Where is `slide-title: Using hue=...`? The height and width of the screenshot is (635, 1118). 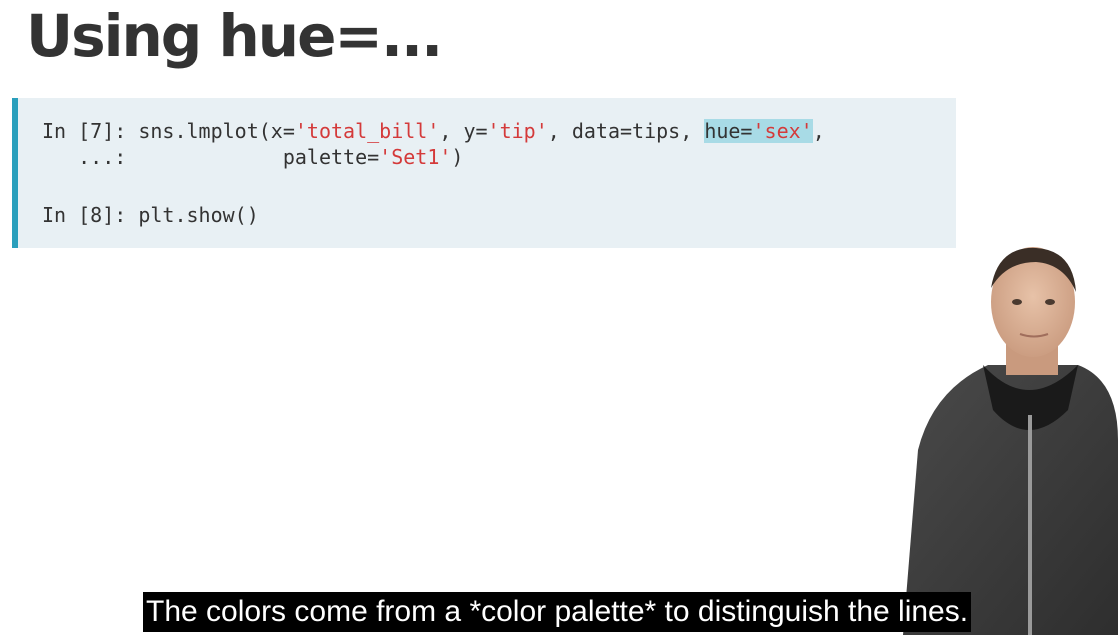
slide-title: Using hue=... is located at coordinates (234, 36).